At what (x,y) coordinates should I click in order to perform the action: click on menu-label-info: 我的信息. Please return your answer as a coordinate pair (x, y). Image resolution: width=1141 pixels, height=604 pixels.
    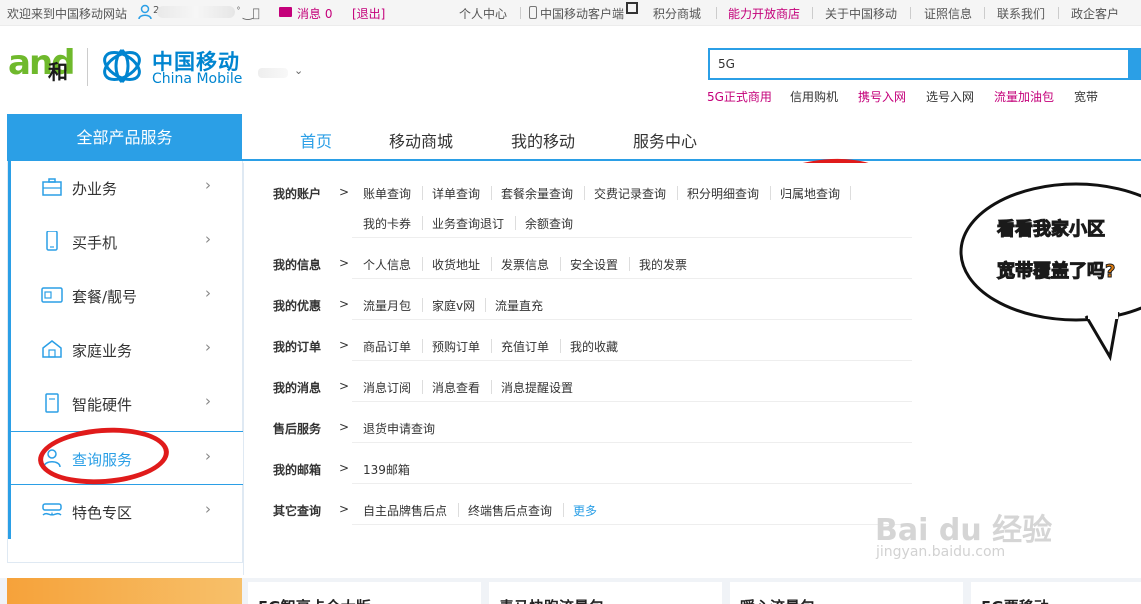
    Looking at the image, I should click on (297, 265).